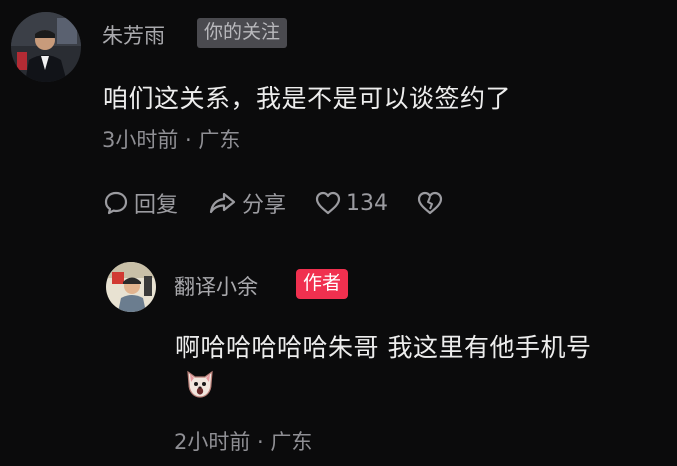  I want to click on dog-face-emoji-icon, so click(200, 384).